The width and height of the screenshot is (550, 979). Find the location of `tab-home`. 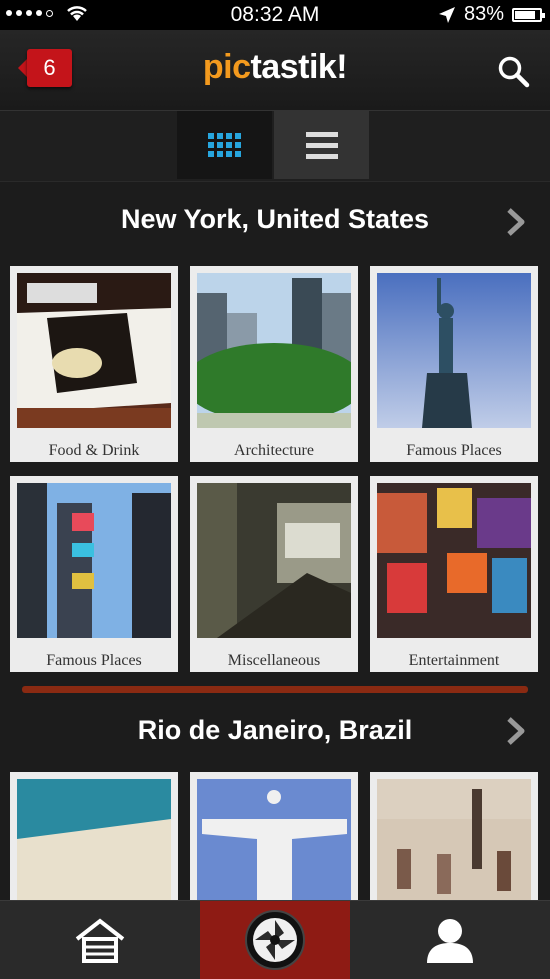

tab-home is located at coordinates (100, 940).